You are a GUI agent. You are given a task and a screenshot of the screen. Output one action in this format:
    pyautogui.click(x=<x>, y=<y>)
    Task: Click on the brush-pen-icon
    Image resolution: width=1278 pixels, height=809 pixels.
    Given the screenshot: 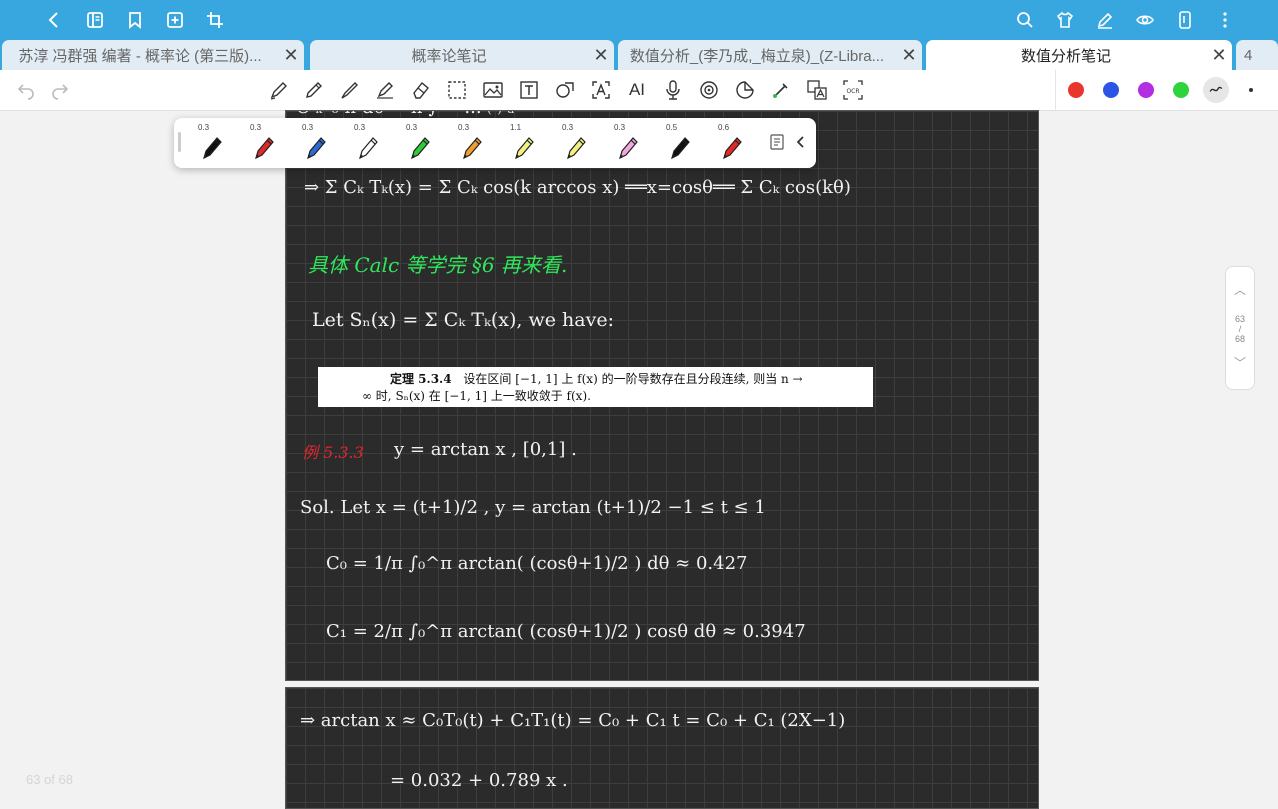 What is the action you would take?
    pyautogui.click(x=350, y=90)
    